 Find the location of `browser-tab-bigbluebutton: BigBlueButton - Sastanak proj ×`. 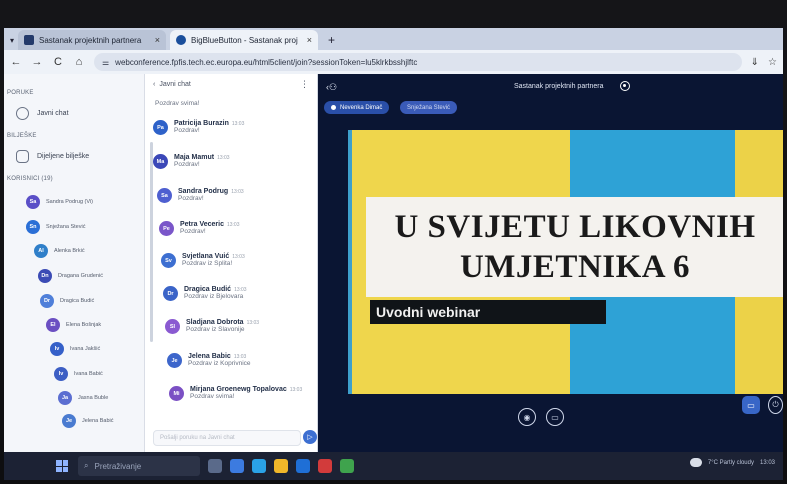

browser-tab-bigbluebutton: BigBlueButton - Sastanak proj × is located at coordinates (244, 40).